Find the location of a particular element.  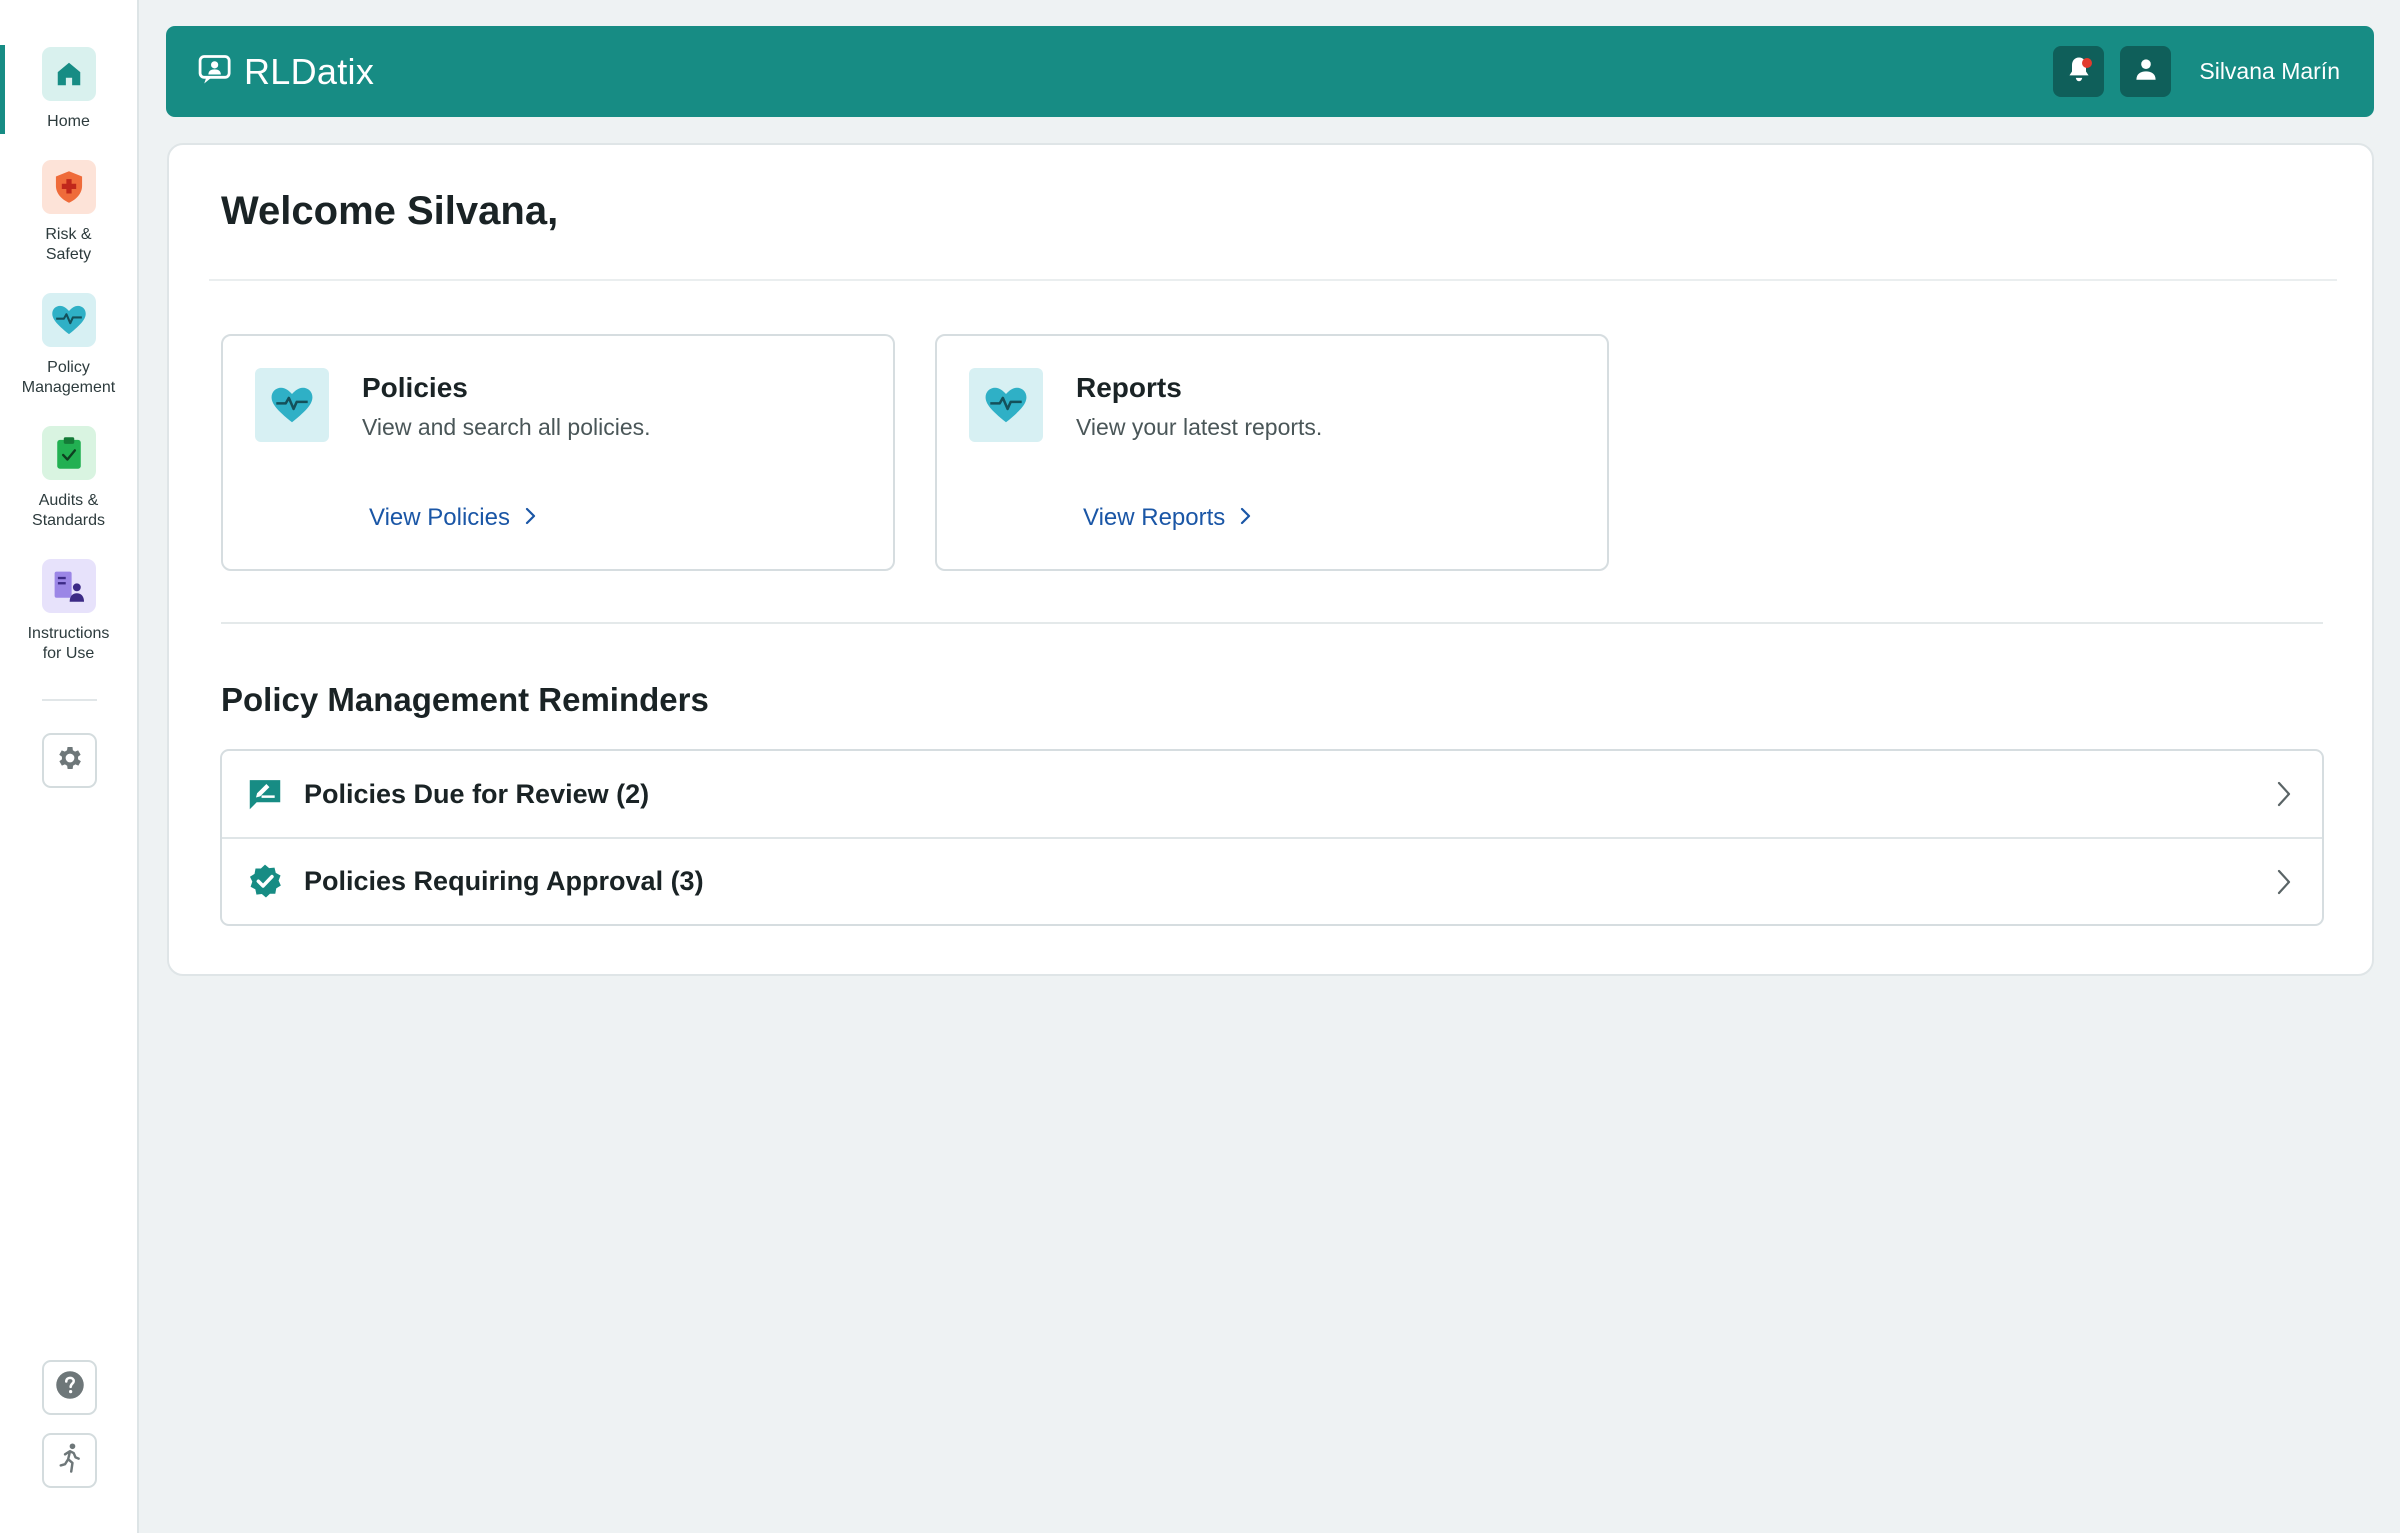

brand-logo: RLDatix is located at coordinates (286, 72).